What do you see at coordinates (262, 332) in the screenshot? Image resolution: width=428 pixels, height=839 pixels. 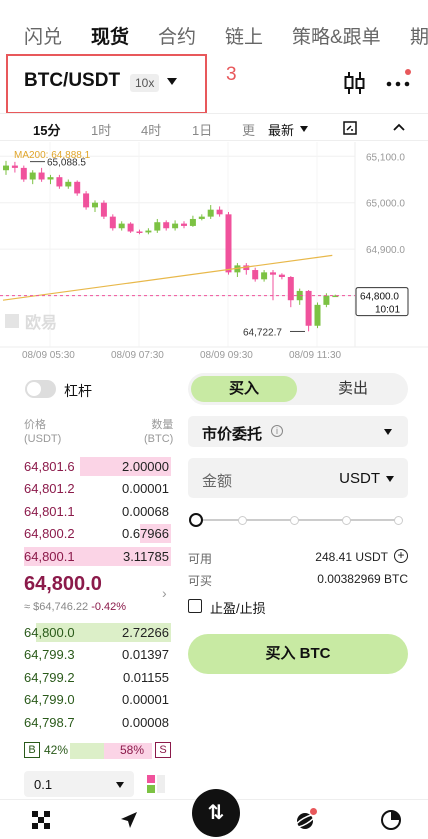 I see `low-label: 64,722.7` at bounding box center [262, 332].